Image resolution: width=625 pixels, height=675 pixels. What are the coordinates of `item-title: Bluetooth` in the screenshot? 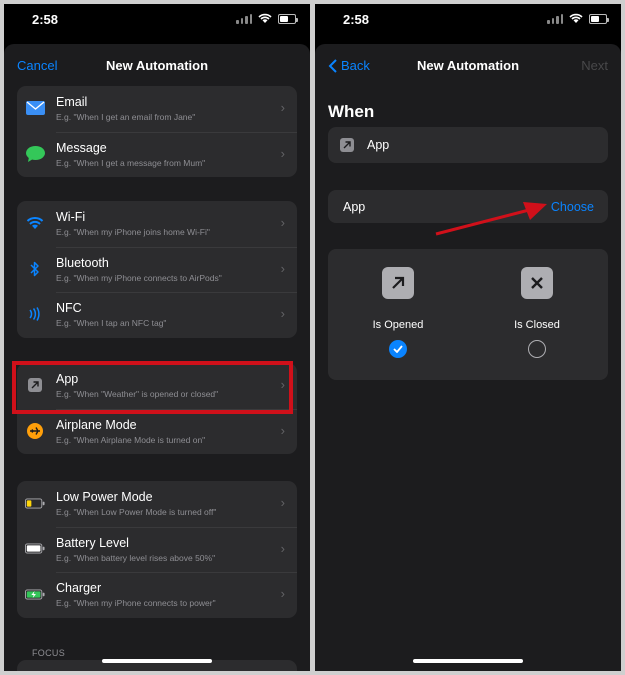 It's located at (82, 262).